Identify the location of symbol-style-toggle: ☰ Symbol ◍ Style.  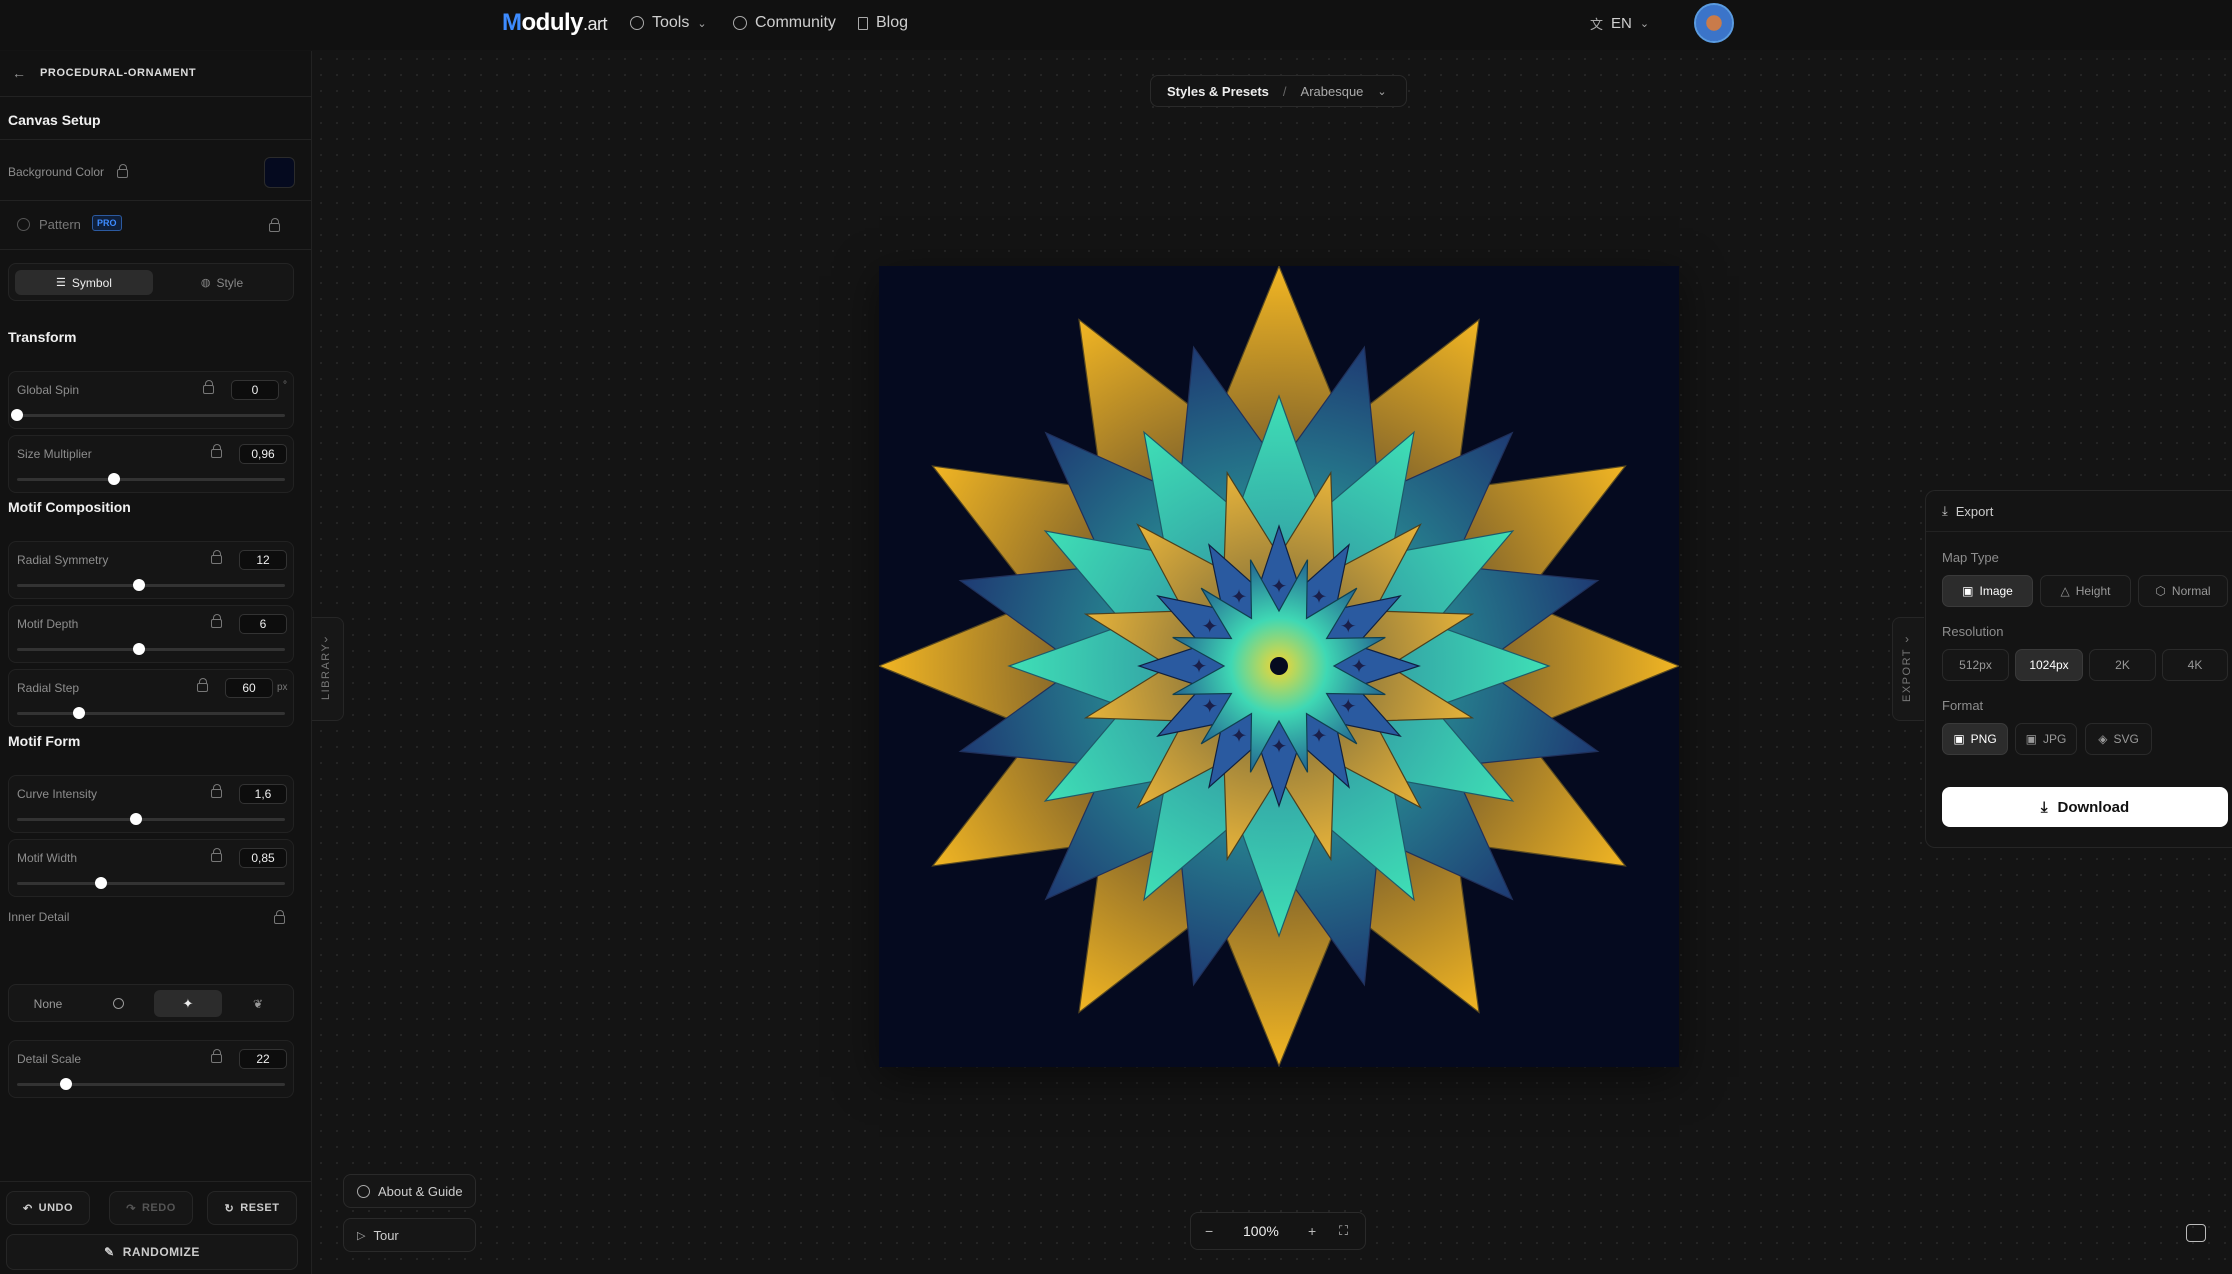
(151, 282).